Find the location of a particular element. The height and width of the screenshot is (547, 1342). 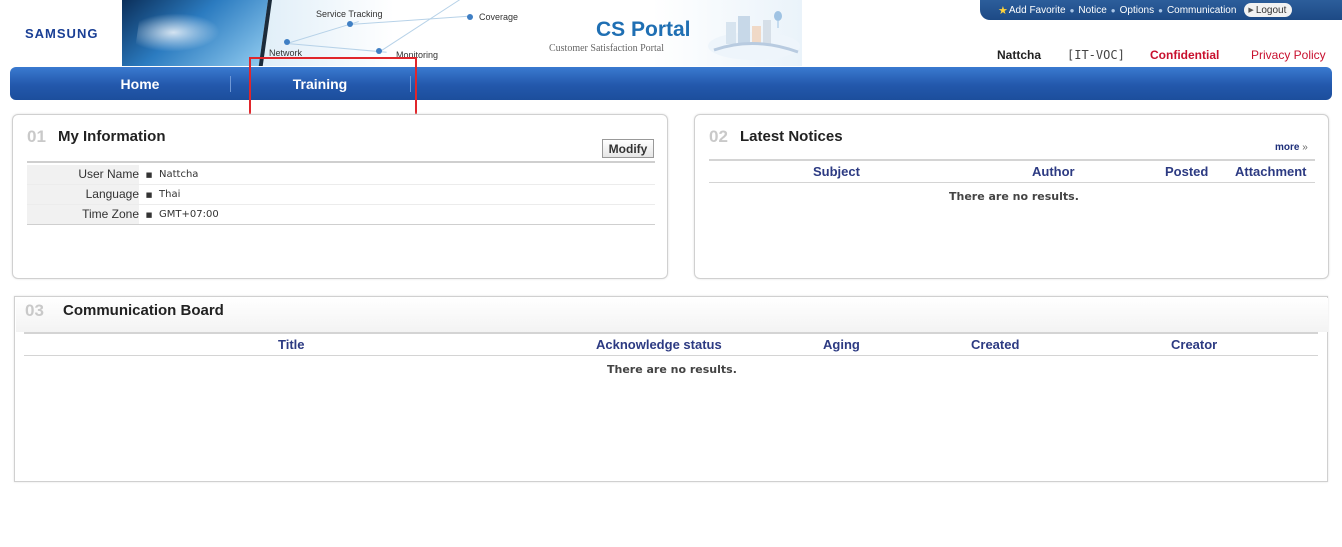

options-link: Options is located at coordinates (1137, 10).